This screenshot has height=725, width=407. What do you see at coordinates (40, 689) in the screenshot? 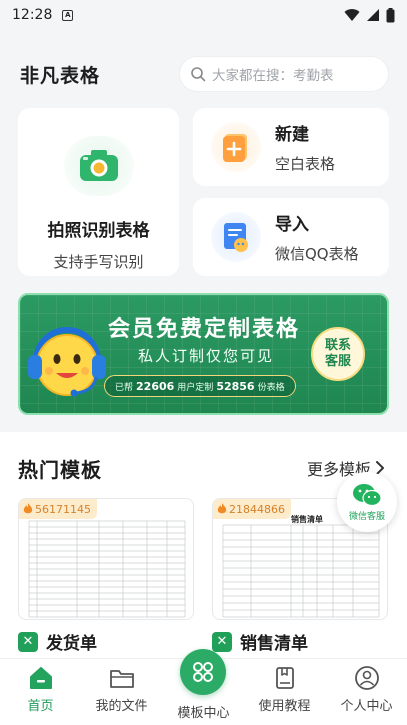
I see `tab-home: 首页` at bounding box center [40, 689].